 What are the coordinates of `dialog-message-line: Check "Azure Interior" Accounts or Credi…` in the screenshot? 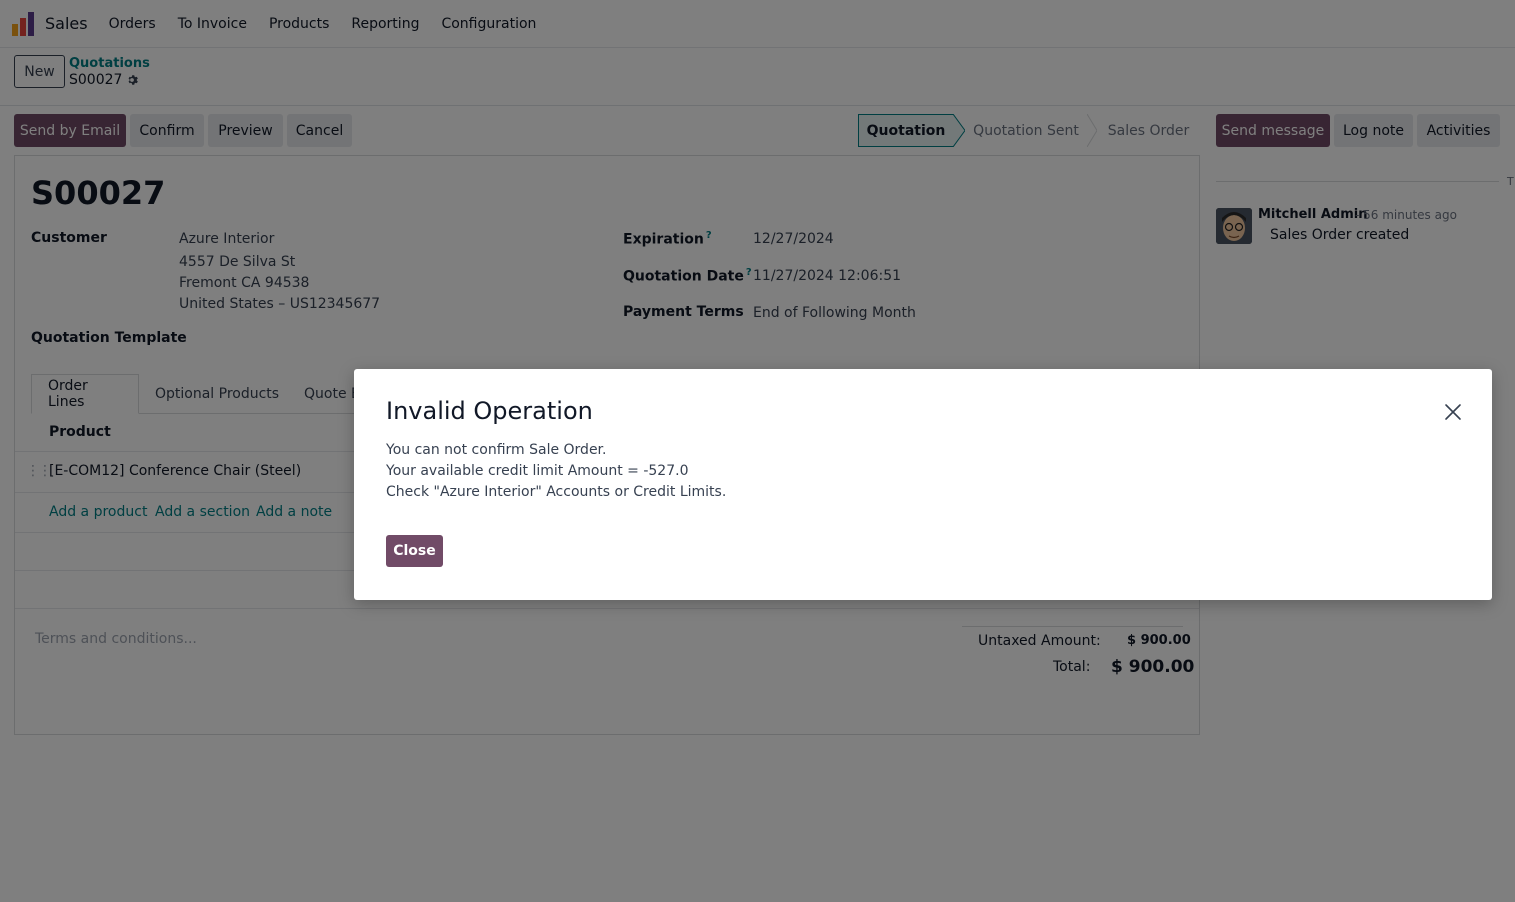 It's located at (556, 492).